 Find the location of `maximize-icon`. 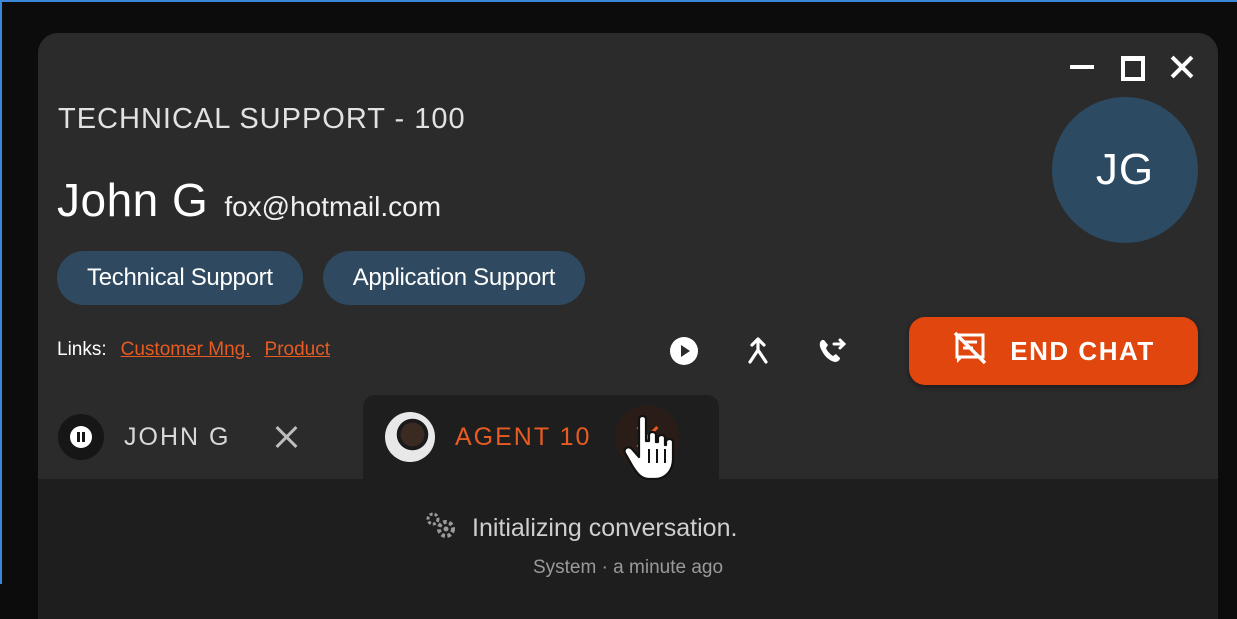

maximize-icon is located at coordinates (1132, 67).